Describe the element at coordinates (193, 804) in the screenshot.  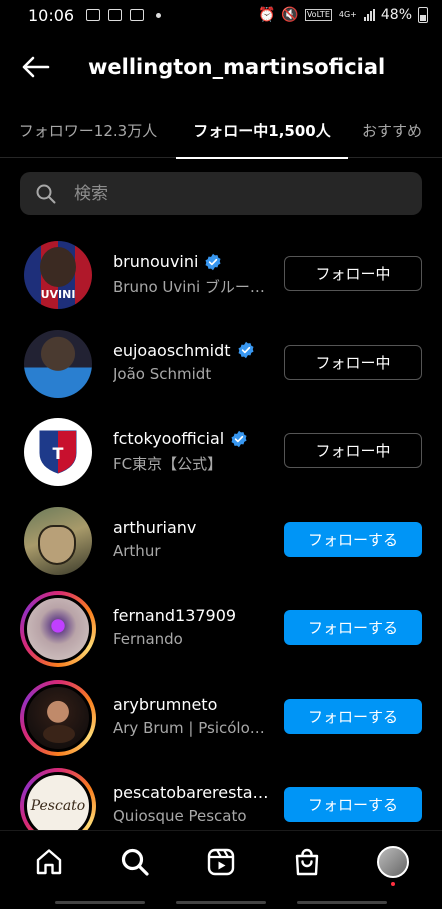
I see `user-text: pescatobarerestau… Quiosque Pescato` at that location.